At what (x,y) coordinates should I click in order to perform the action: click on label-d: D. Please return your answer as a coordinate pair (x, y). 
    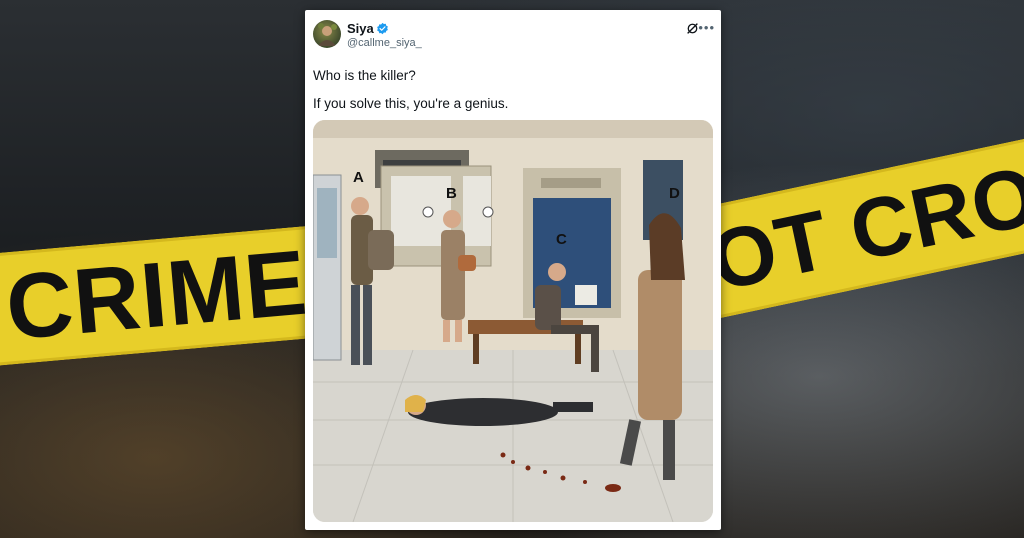
    Looking at the image, I should click on (674, 193).